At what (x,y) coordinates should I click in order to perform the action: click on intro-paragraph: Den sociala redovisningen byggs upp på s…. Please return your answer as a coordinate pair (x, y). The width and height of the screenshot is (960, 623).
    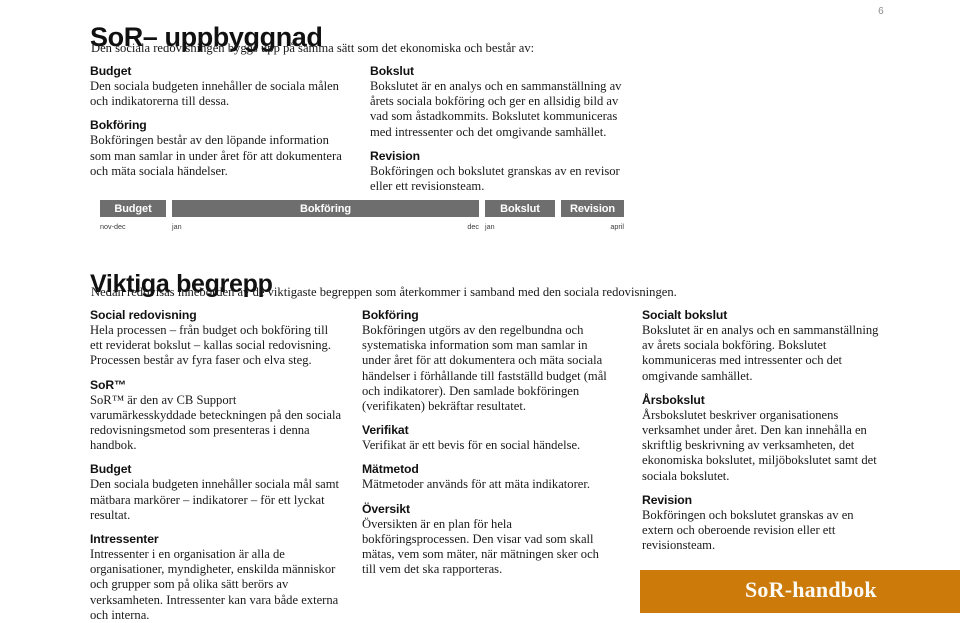
    Looking at the image, I should click on (313, 48).